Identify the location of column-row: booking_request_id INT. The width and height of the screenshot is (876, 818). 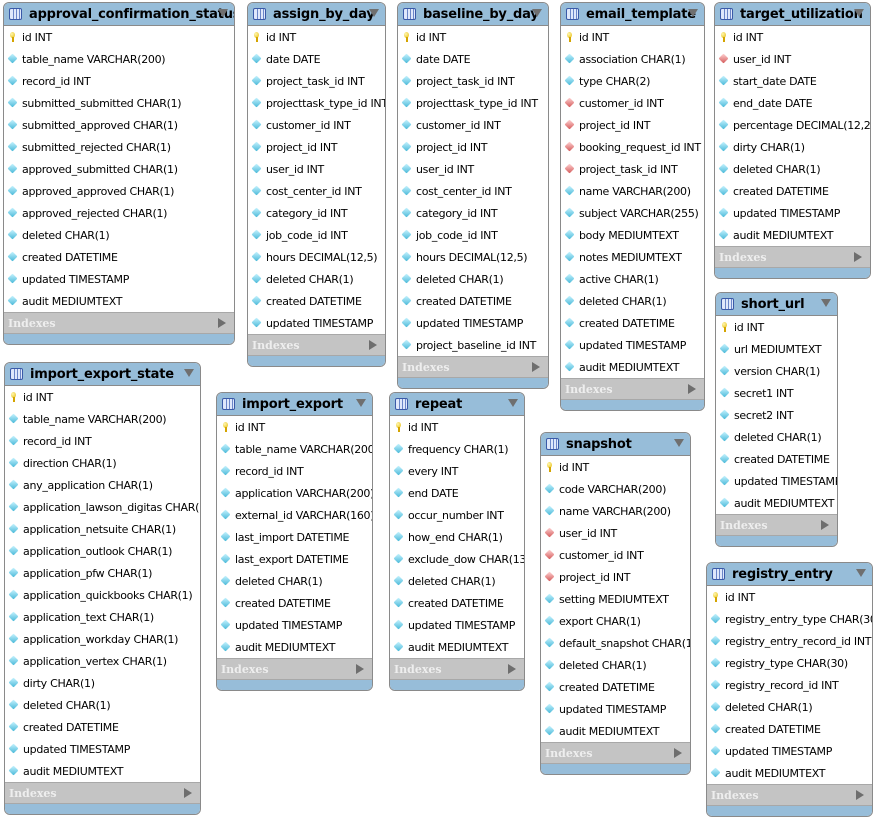
(632, 147).